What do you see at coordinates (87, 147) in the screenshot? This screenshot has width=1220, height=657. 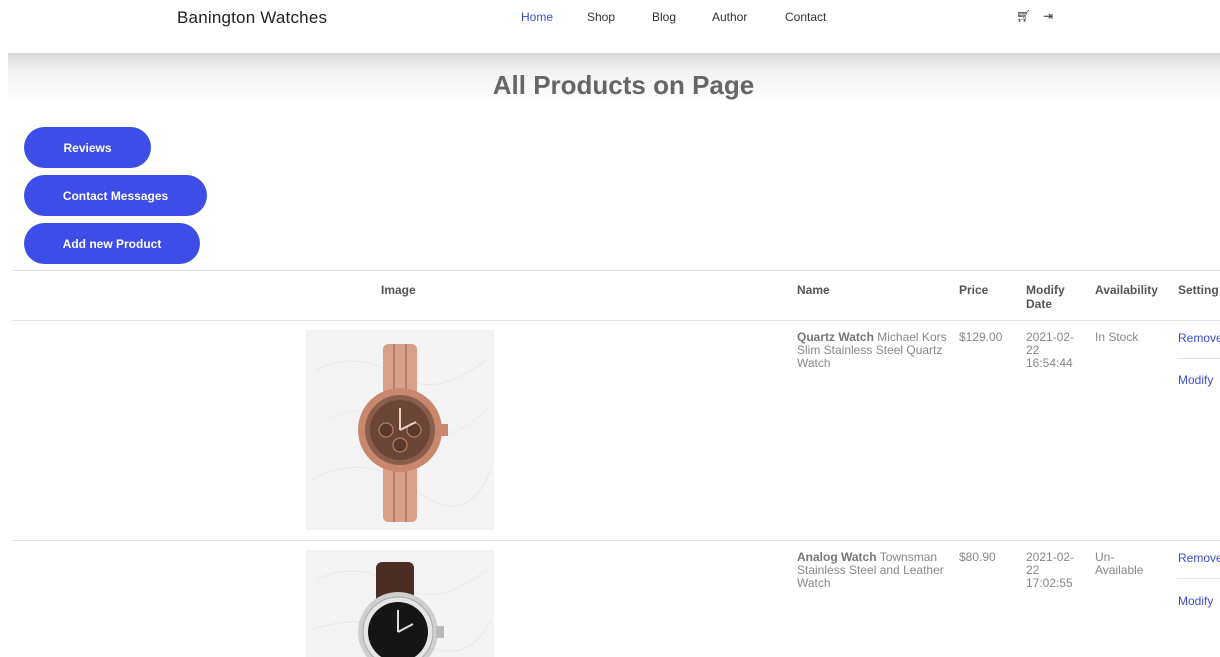 I see `reviews-button: Reviews` at bounding box center [87, 147].